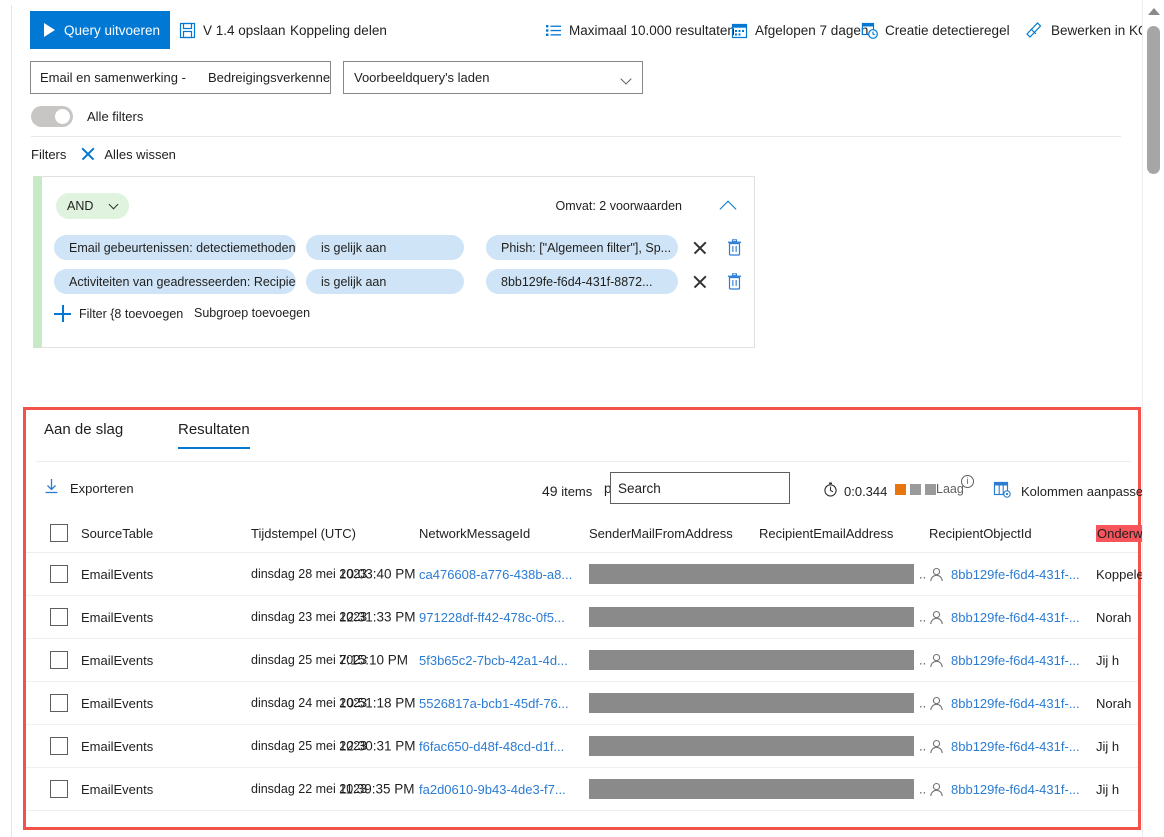  Describe the element at coordinates (52, 116) in the screenshot. I see `all-filters-toggle` at that location.